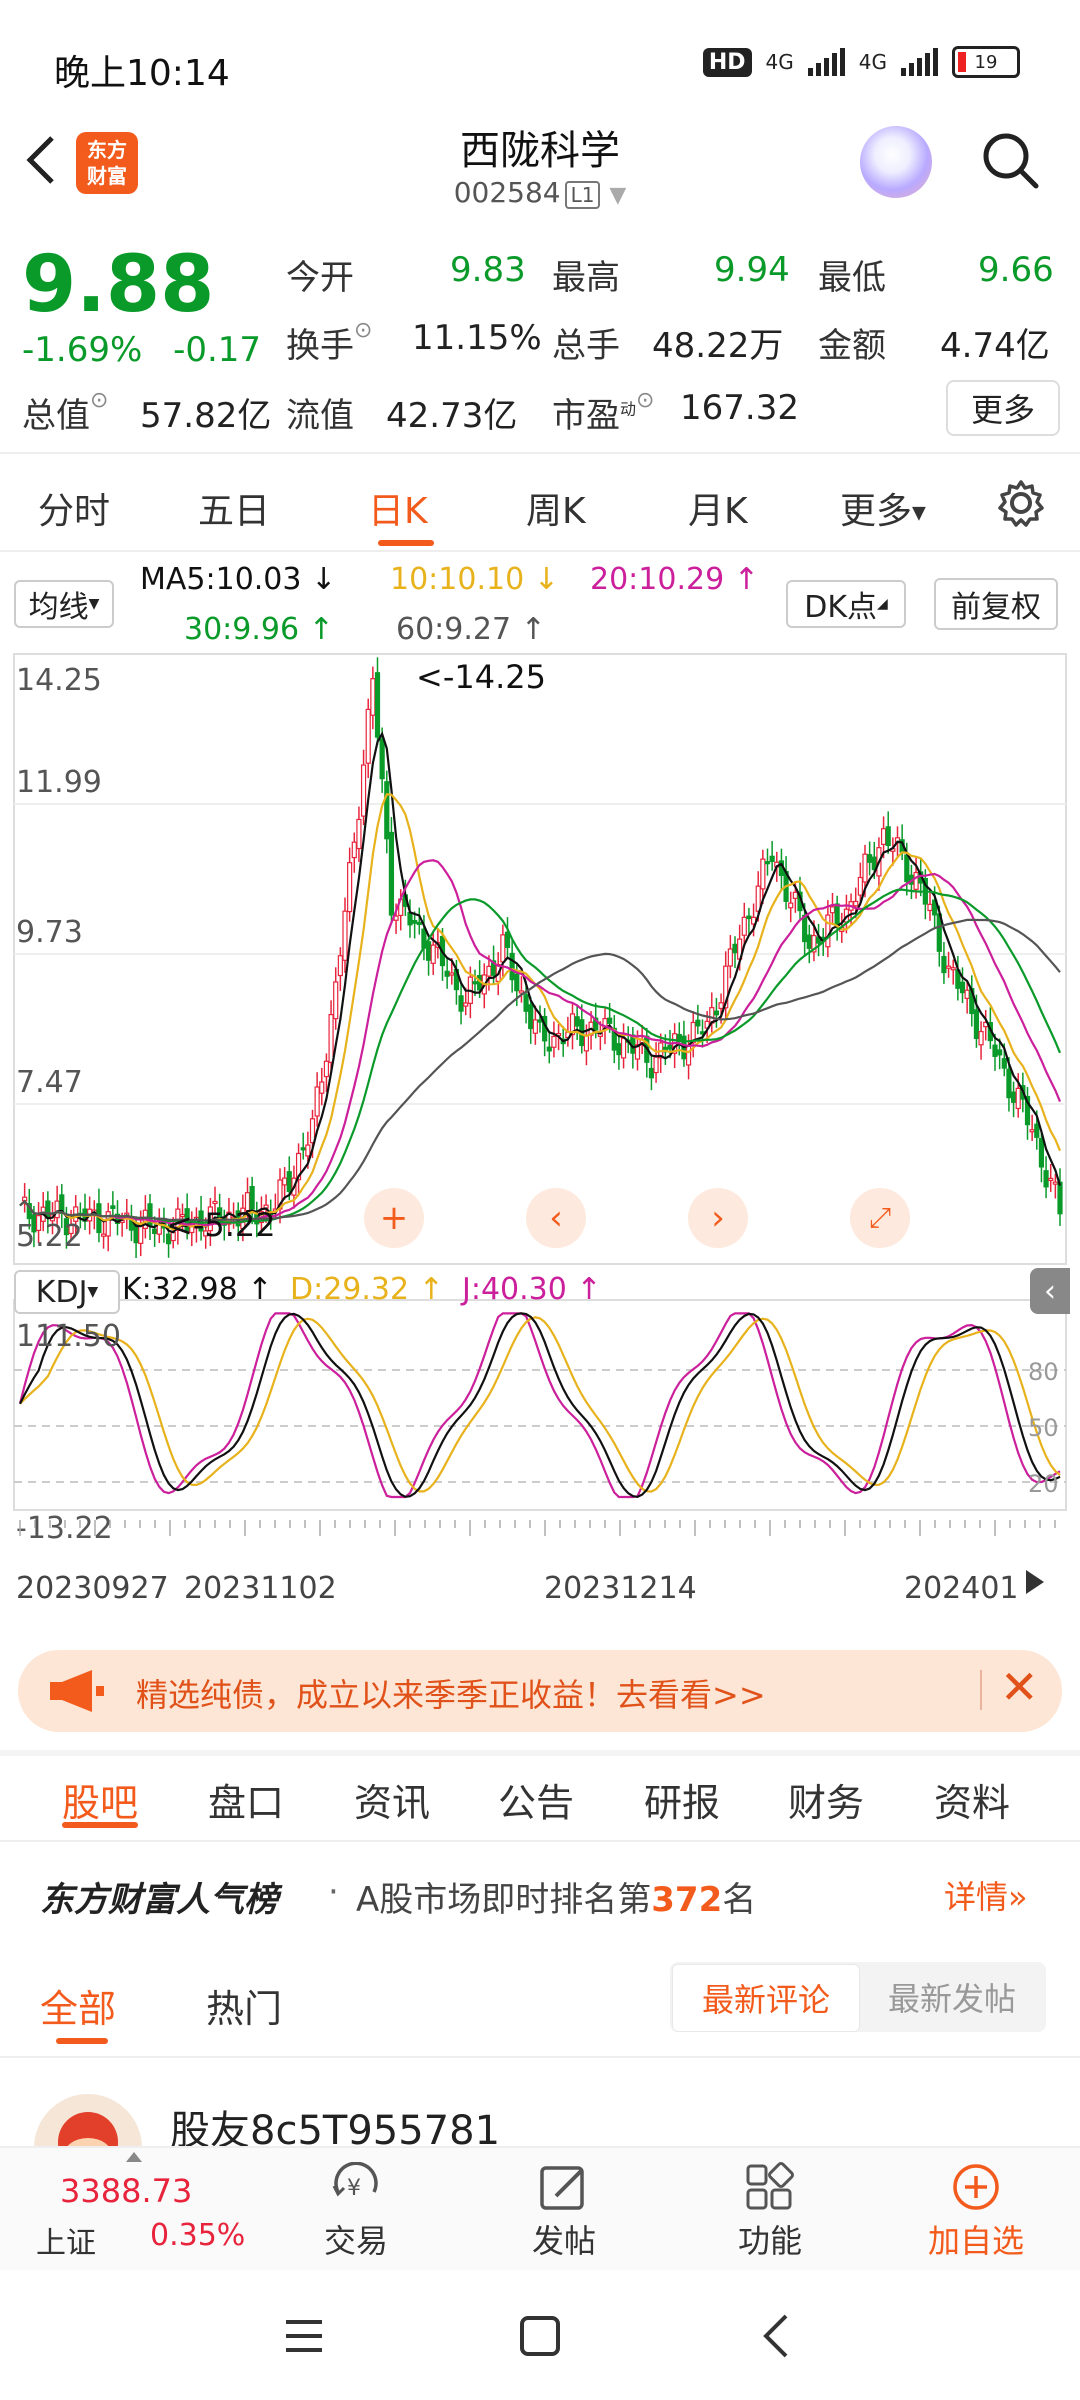 This screenshot has height=2400, width=1080. I want to click on info-icon: ⊙, so click(99, 400).